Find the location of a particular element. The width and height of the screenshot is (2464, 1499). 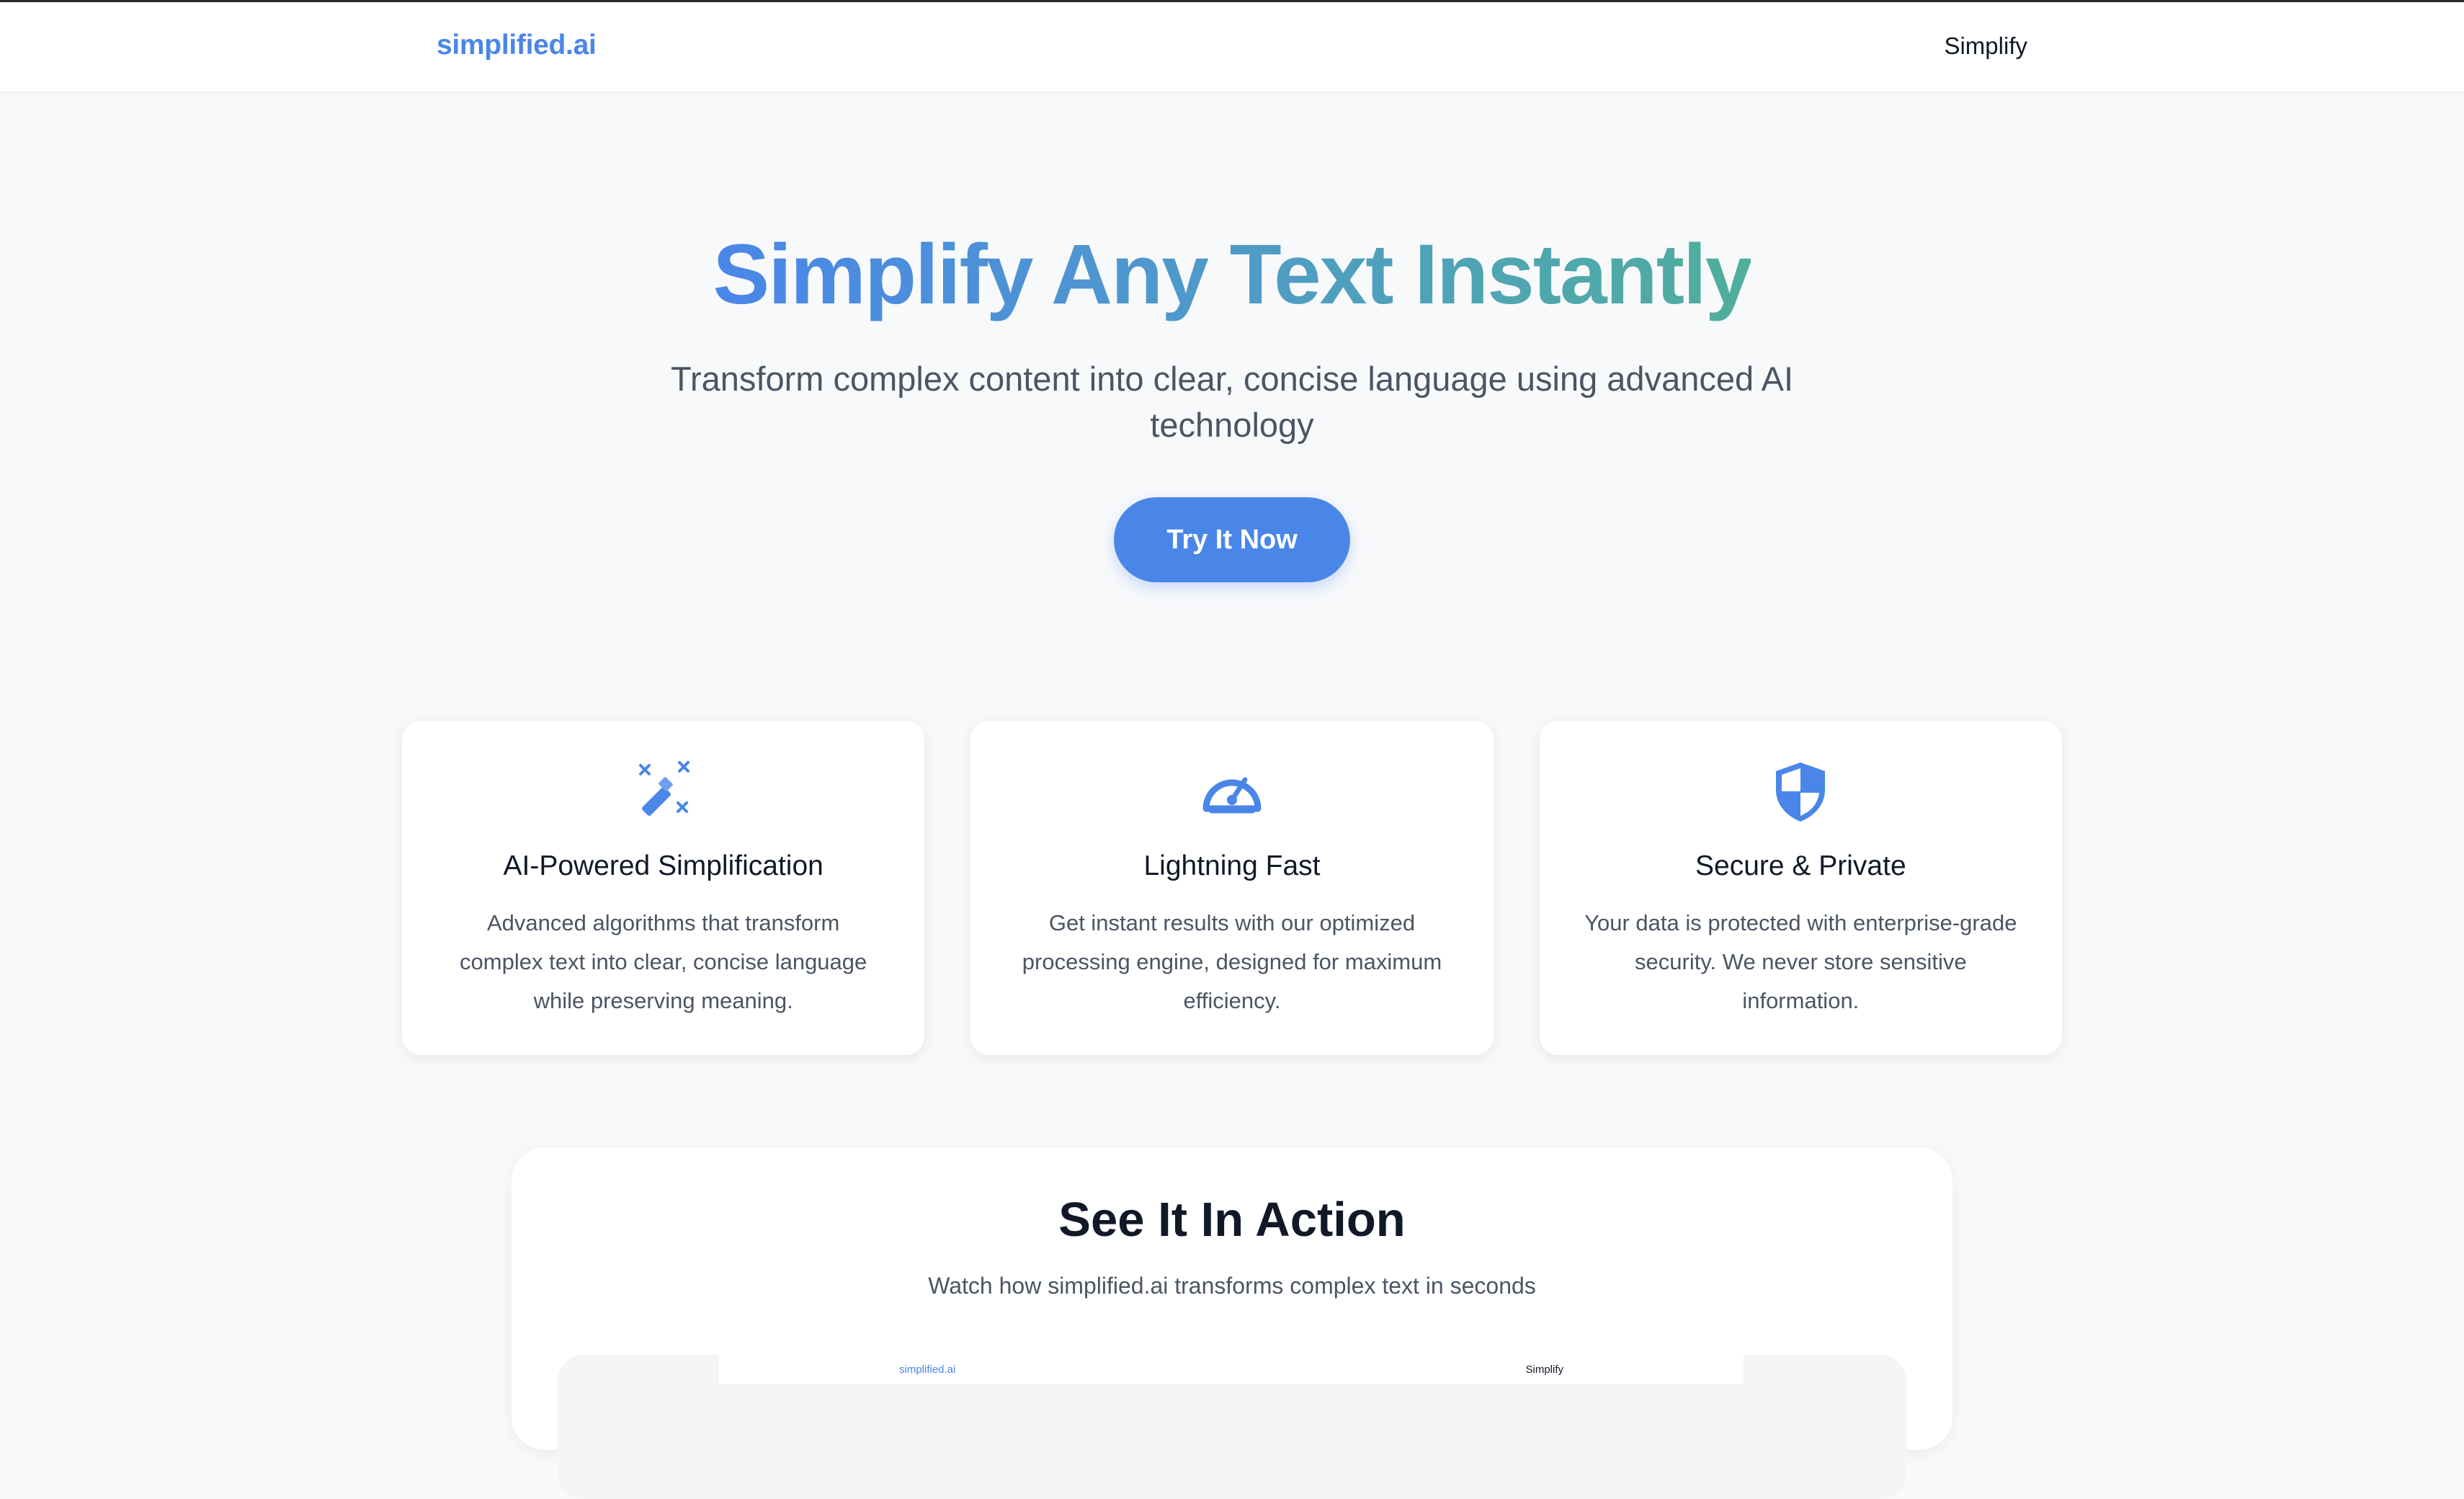

logo-link: simplified.ai is located at coordinates (517, 45).